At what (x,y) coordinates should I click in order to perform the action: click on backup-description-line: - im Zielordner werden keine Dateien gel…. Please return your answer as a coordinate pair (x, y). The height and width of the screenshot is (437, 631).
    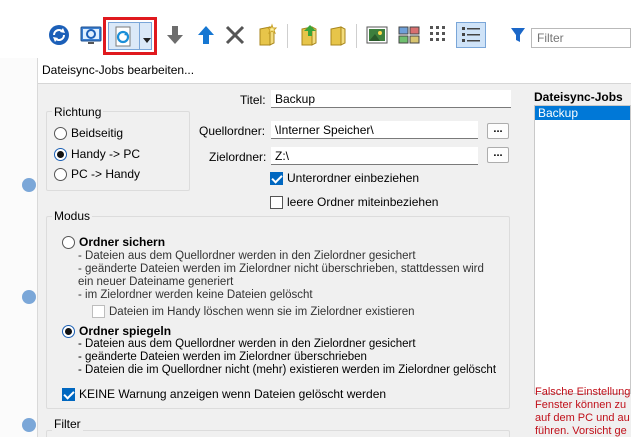
    Looking at the image, I should click on (195, 295).